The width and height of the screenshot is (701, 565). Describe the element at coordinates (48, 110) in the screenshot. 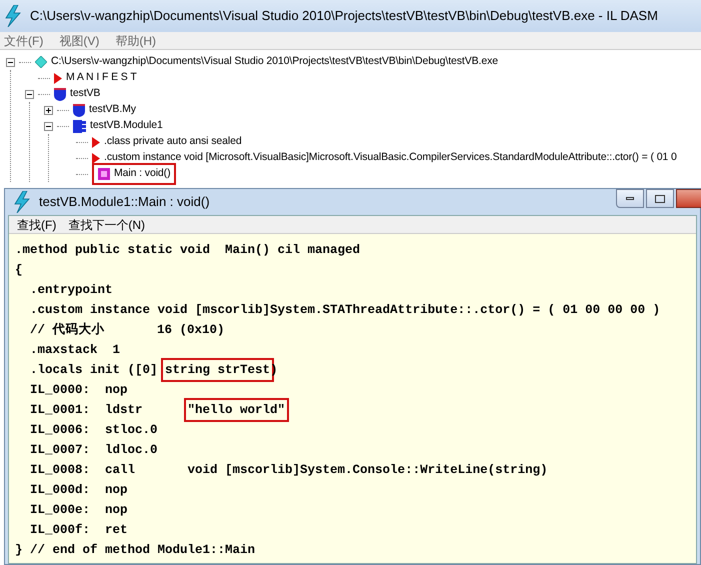

I see `expand-toggle` at that location.